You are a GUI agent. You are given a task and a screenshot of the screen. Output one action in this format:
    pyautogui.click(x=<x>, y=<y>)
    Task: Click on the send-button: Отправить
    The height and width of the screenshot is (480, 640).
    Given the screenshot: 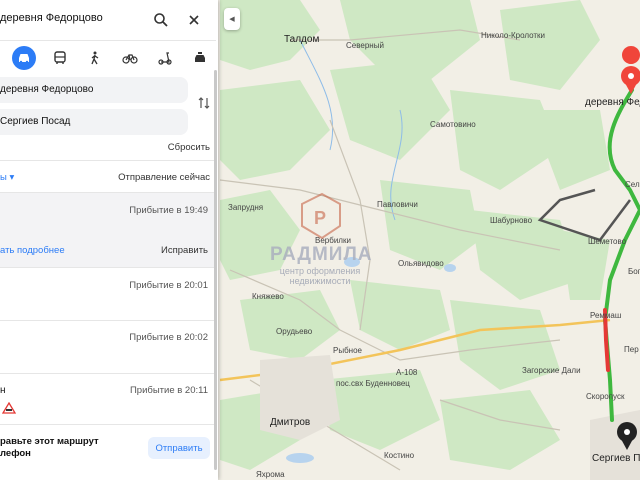 What is the action you would take?
    pyautogui.click(x=179, y=448)
    